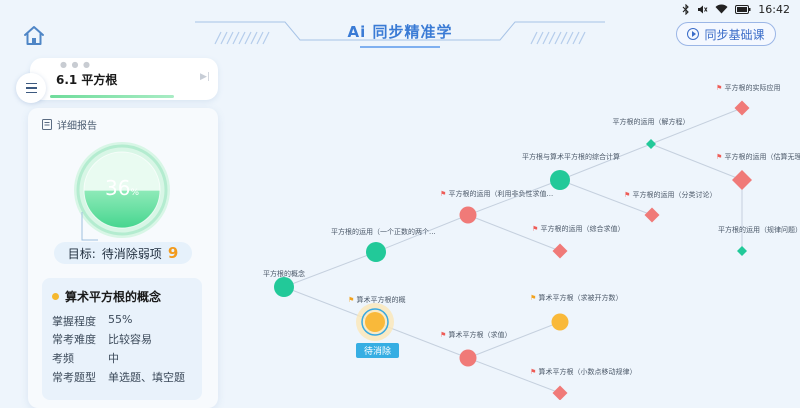 Image resolution: width=800 pixels, height=408 pixels. I want to click on map-node-n10, so click(742, 180).